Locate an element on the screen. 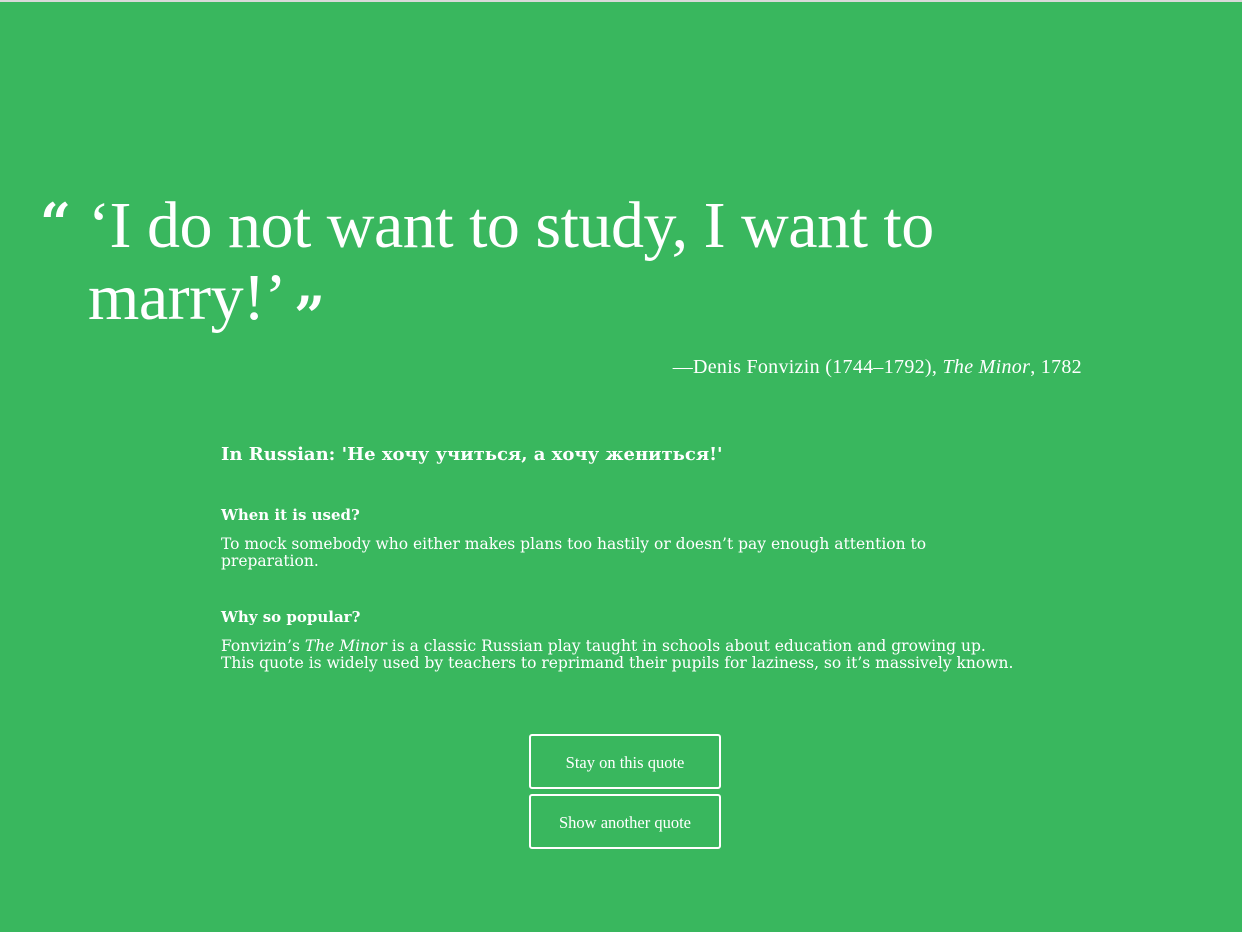 The height and width of the screenshot is (932, 1242). stay-on-quote-button: Stay on this quote is located at coordinates (625, 761).